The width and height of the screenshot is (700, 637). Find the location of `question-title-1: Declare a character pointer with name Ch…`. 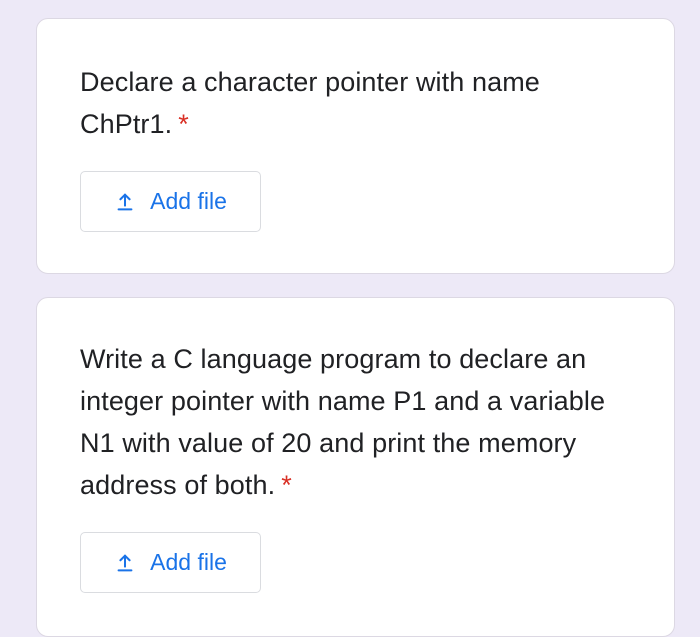

question-title-1: Declare a character pointer with name Ch… is located at coordinates (357, 103).